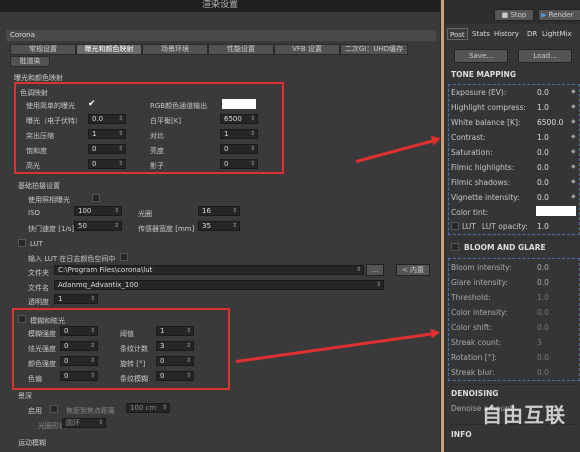 This screenshot has height=452, width=580. Describe the element at coordinates (38, 288) in the screenshot. I see `lut-file-label: 文件名` at that location.